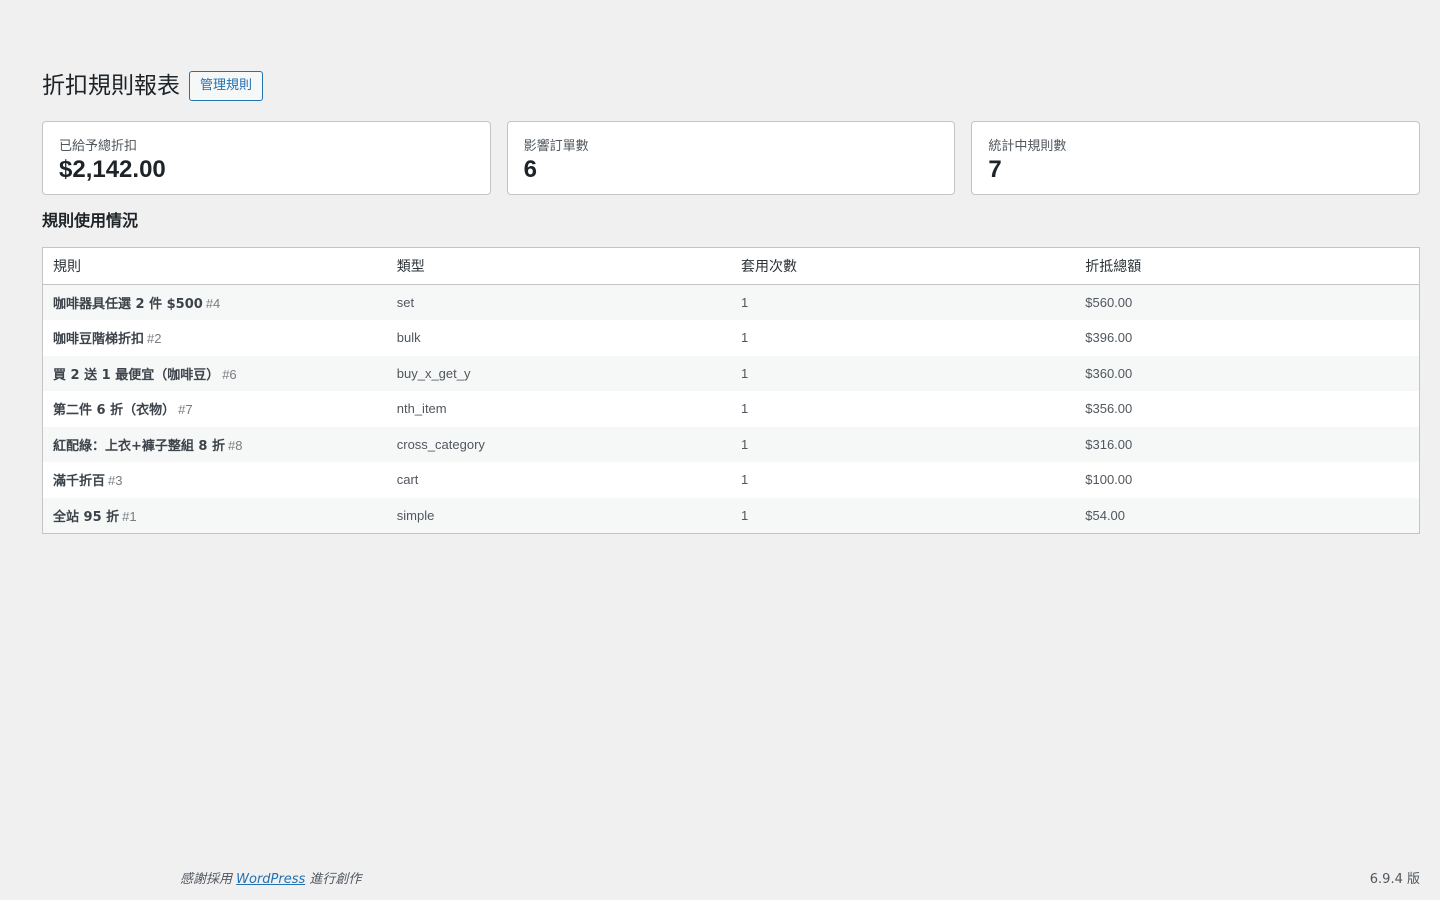  I want to click on rule-id: #2, so click(154, 339).